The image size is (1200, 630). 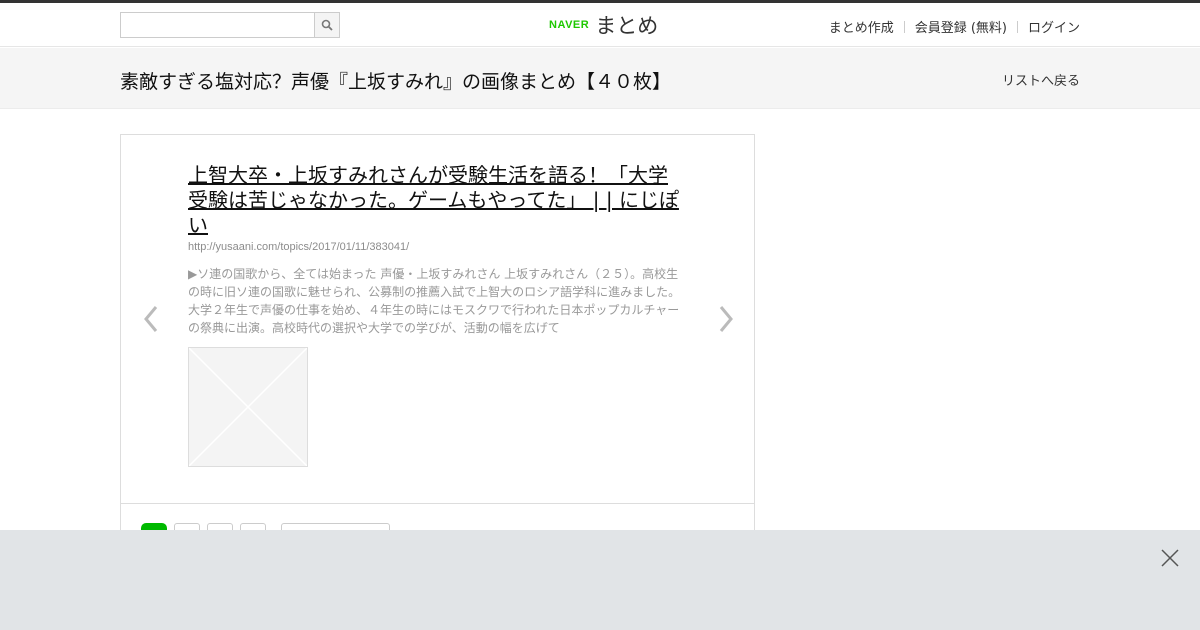 I want to click on chevron-left-icon, so click(x=151, y=319).